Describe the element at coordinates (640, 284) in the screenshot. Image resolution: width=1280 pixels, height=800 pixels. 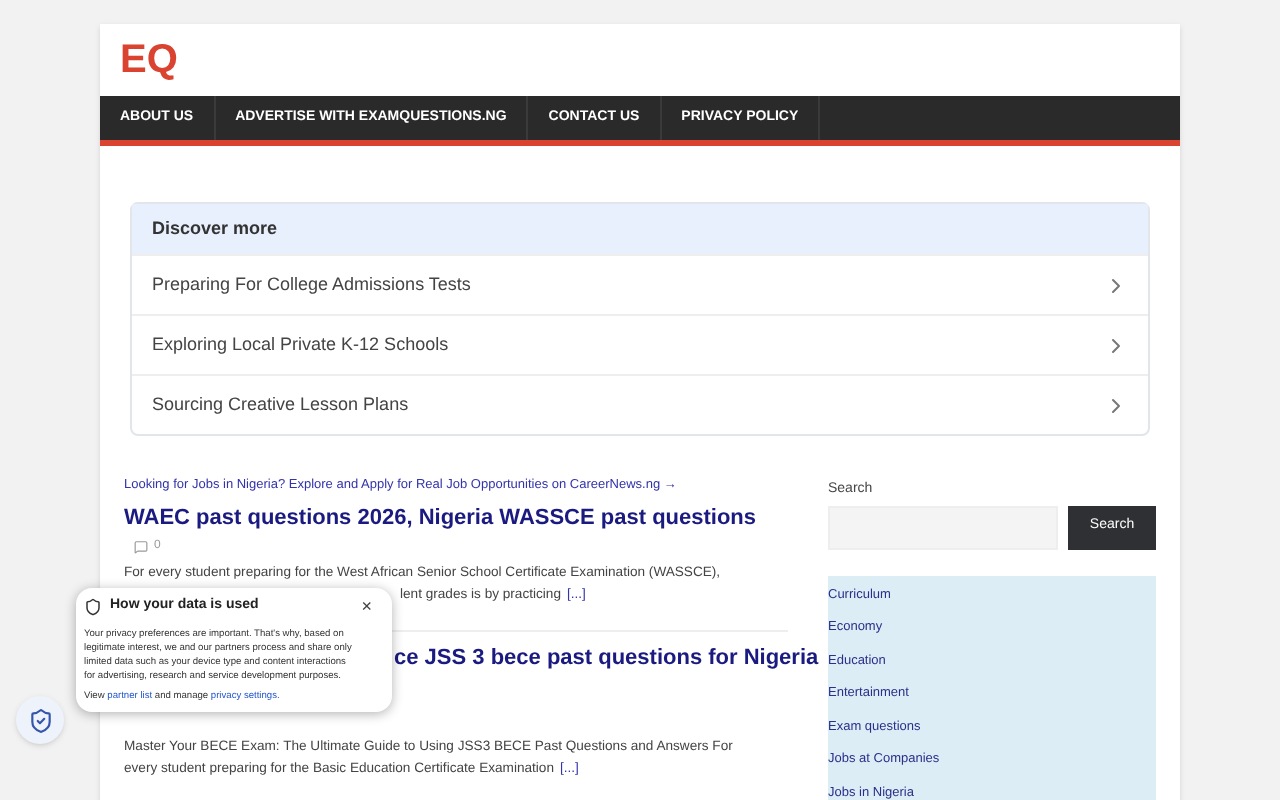
I see `discover-item: Preparing For College Admissions Tests` at that location.